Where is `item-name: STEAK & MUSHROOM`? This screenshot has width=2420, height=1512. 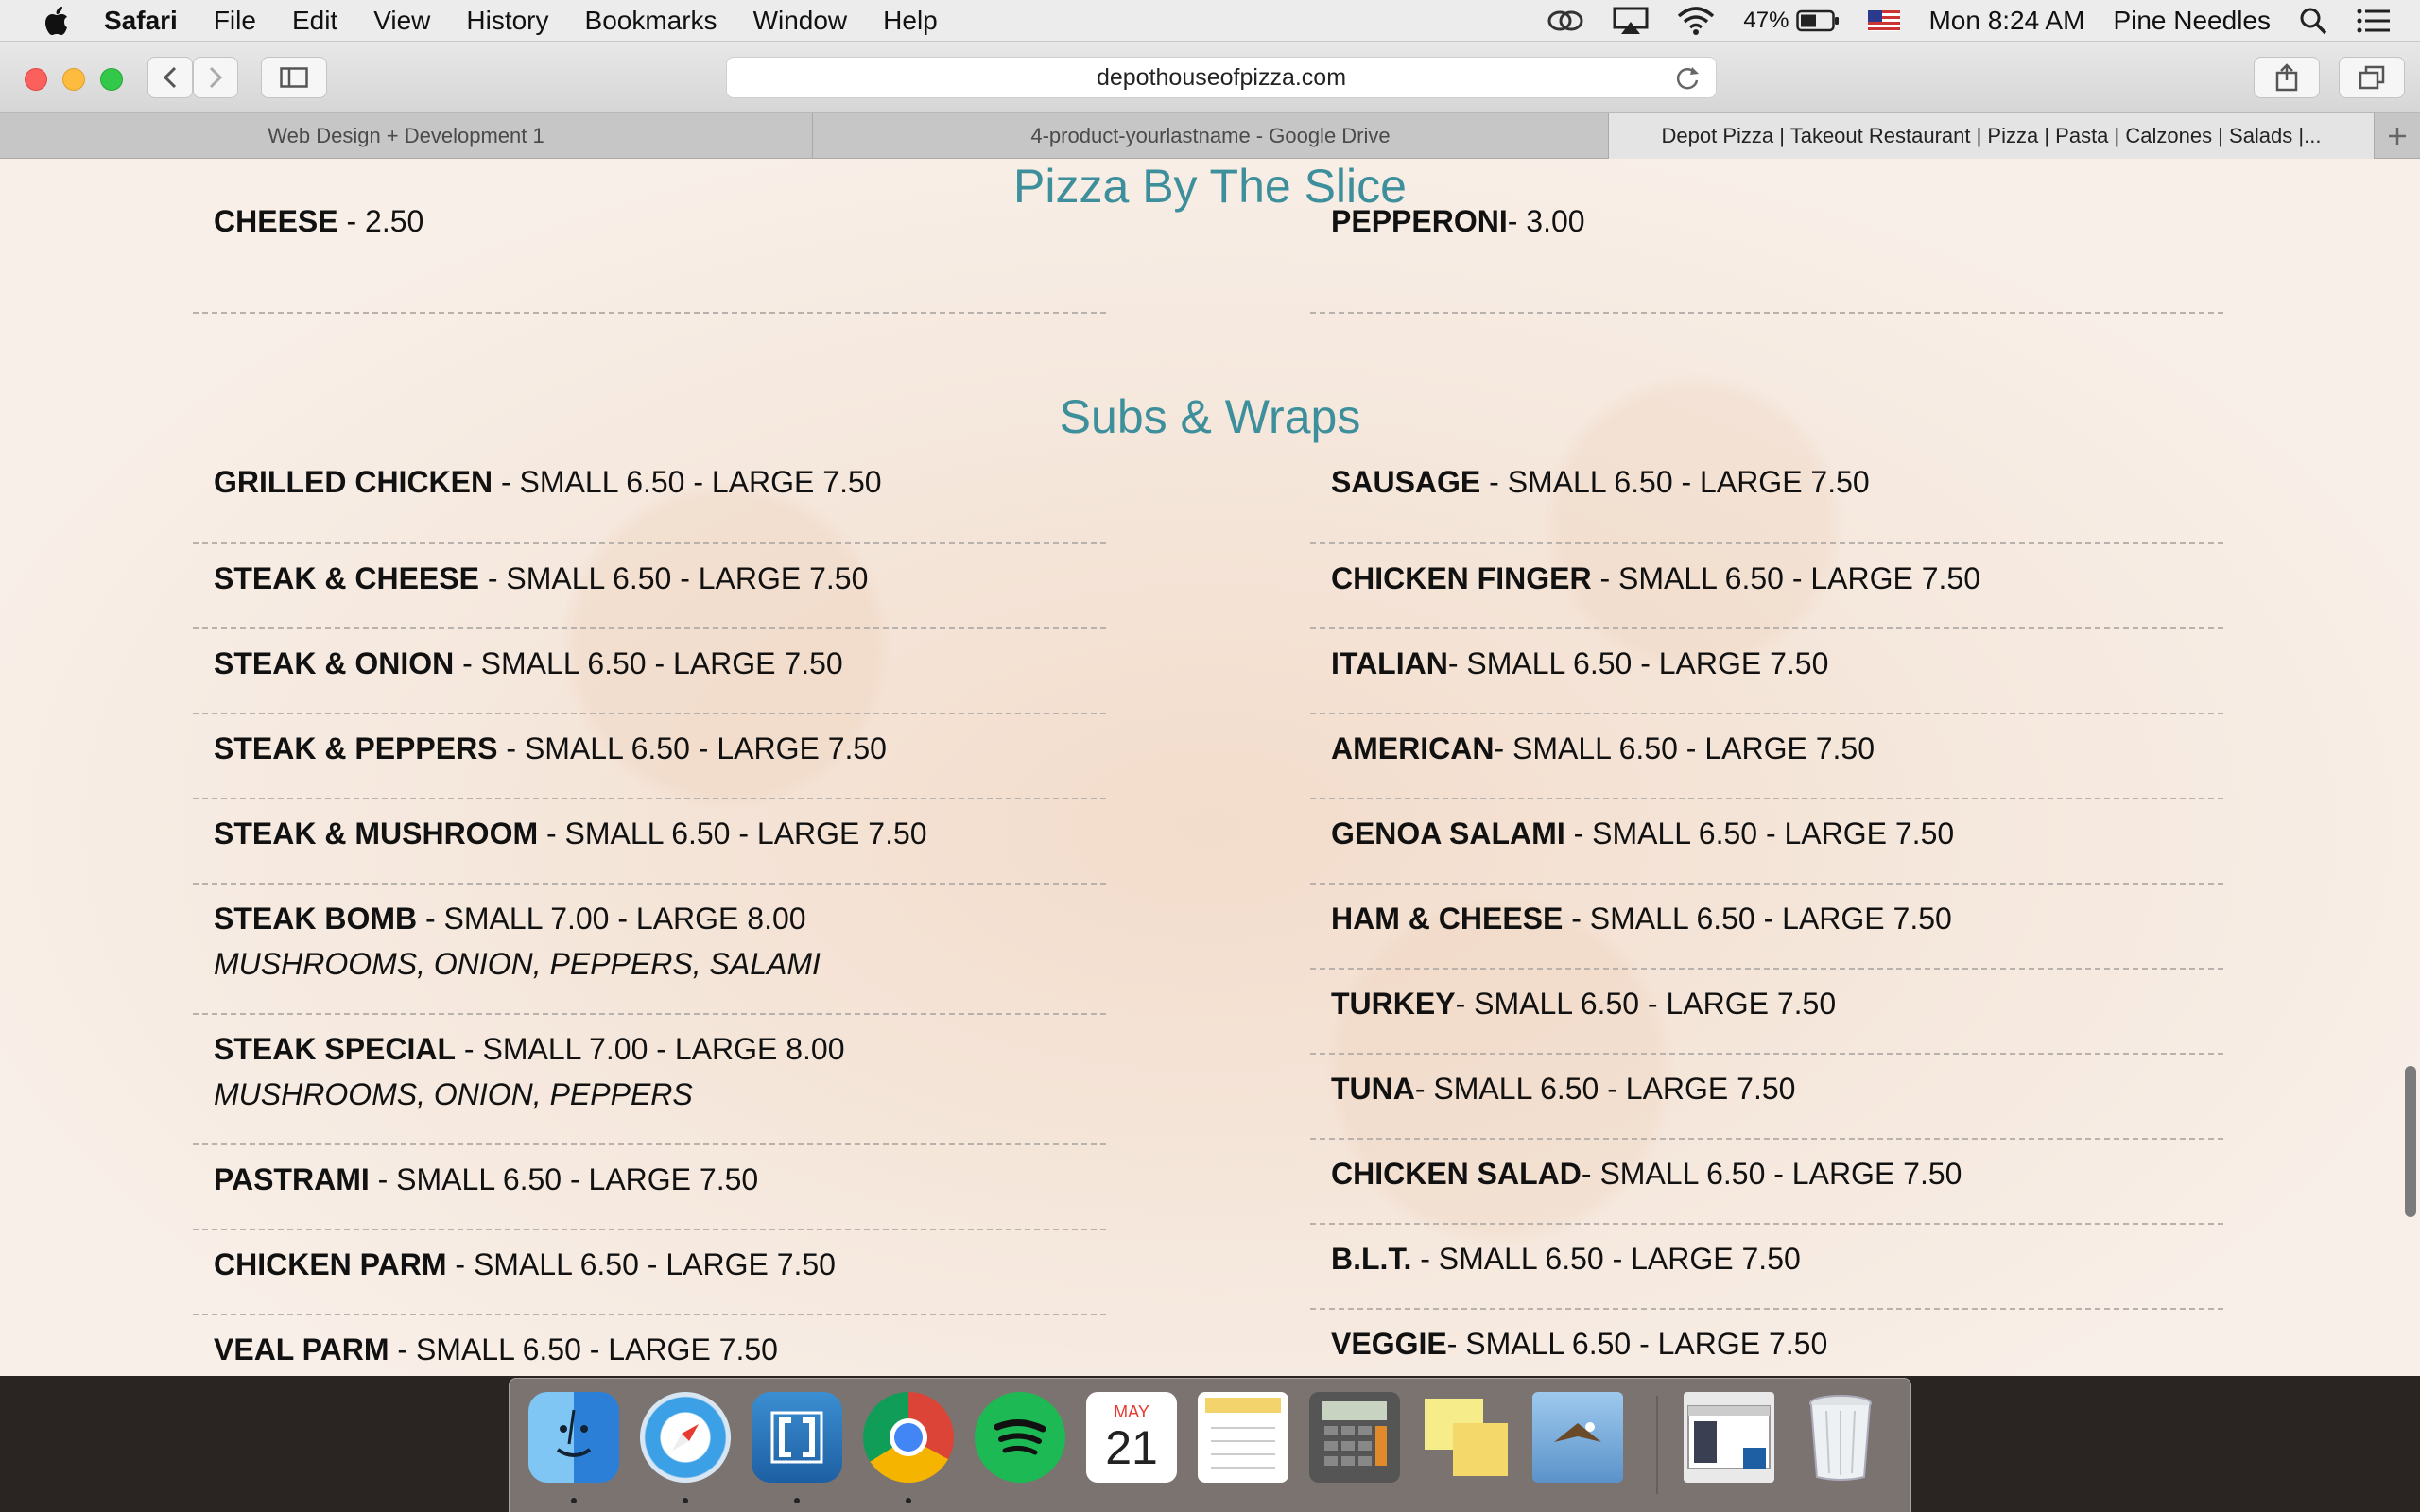
item-name: STEAK & MUSHROOM is located at coordinates (376, 833).